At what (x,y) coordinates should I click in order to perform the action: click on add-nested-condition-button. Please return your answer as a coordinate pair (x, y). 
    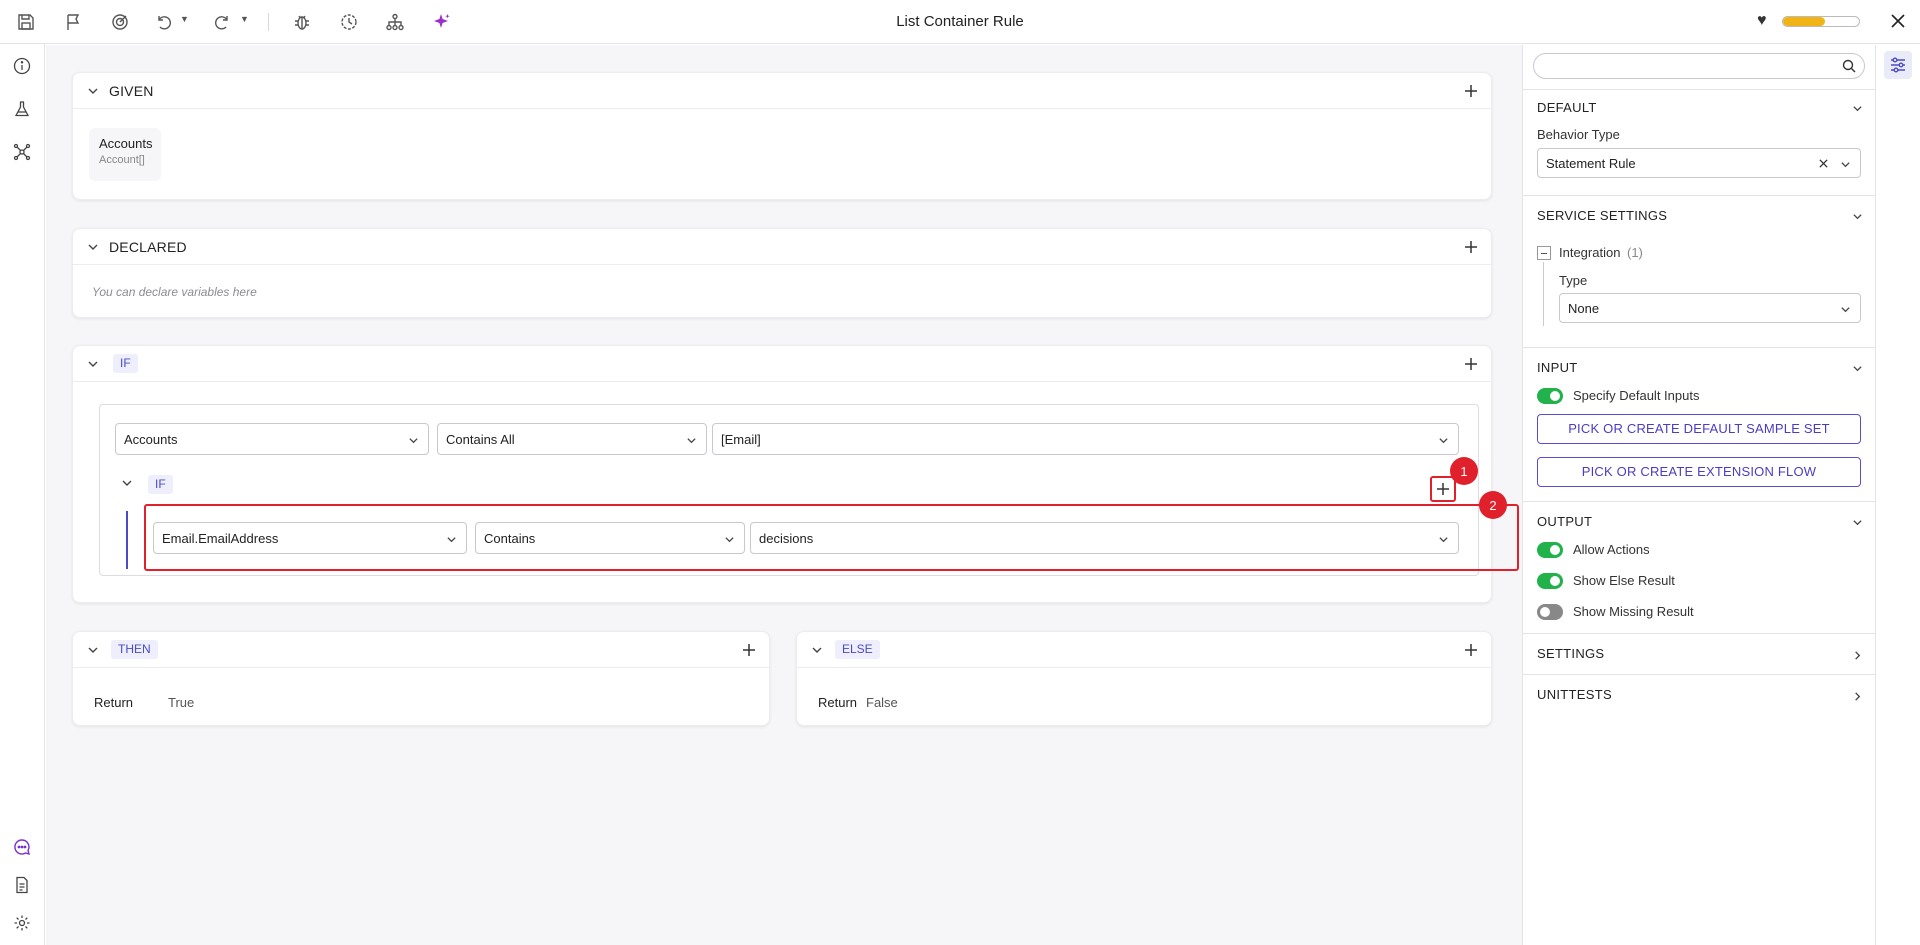
    Looking at the image, I should click on (1443, 489).